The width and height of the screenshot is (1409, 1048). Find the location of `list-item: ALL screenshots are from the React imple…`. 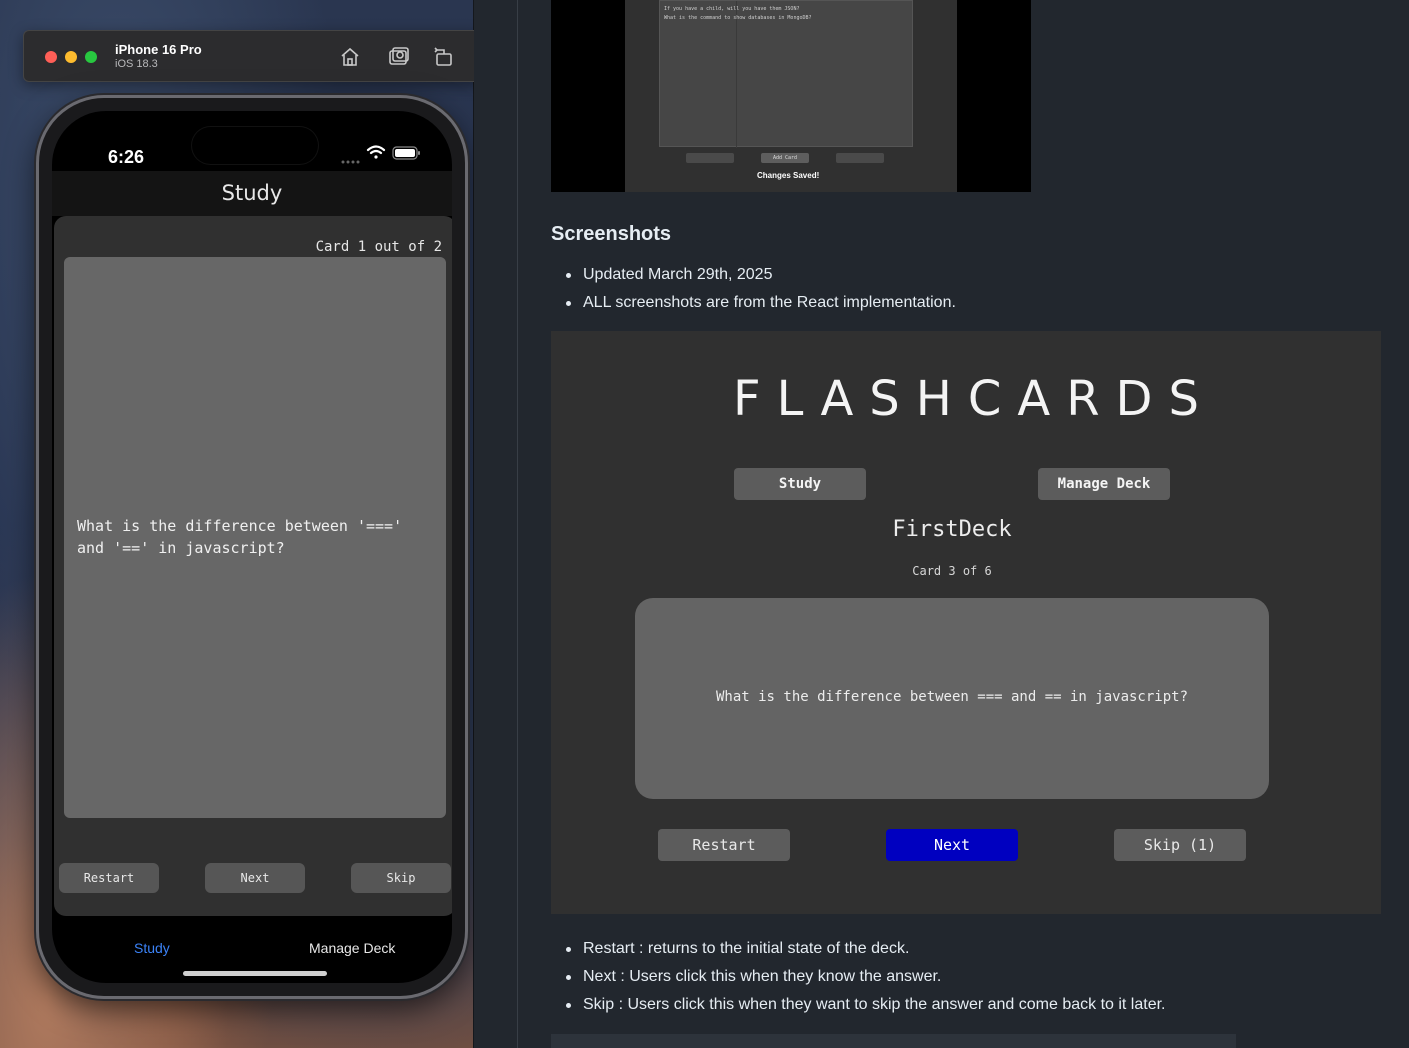

list-item: ALL screenshots are from the React imple… is located at coordinates (761, 303).